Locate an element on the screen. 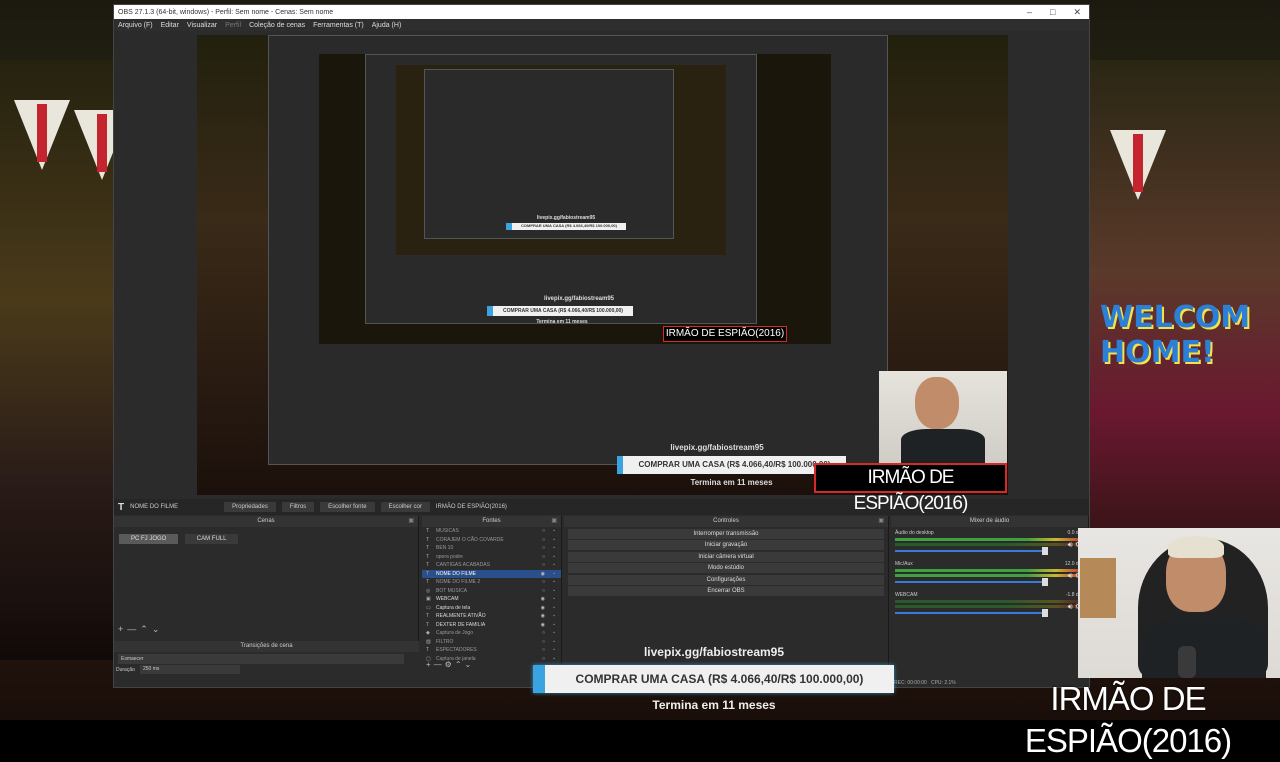 The height and width of the screenshot is (762, 1280). source-item: T NOME DO FILME 2 ○ ▪ is located at coordinates (491, 582).